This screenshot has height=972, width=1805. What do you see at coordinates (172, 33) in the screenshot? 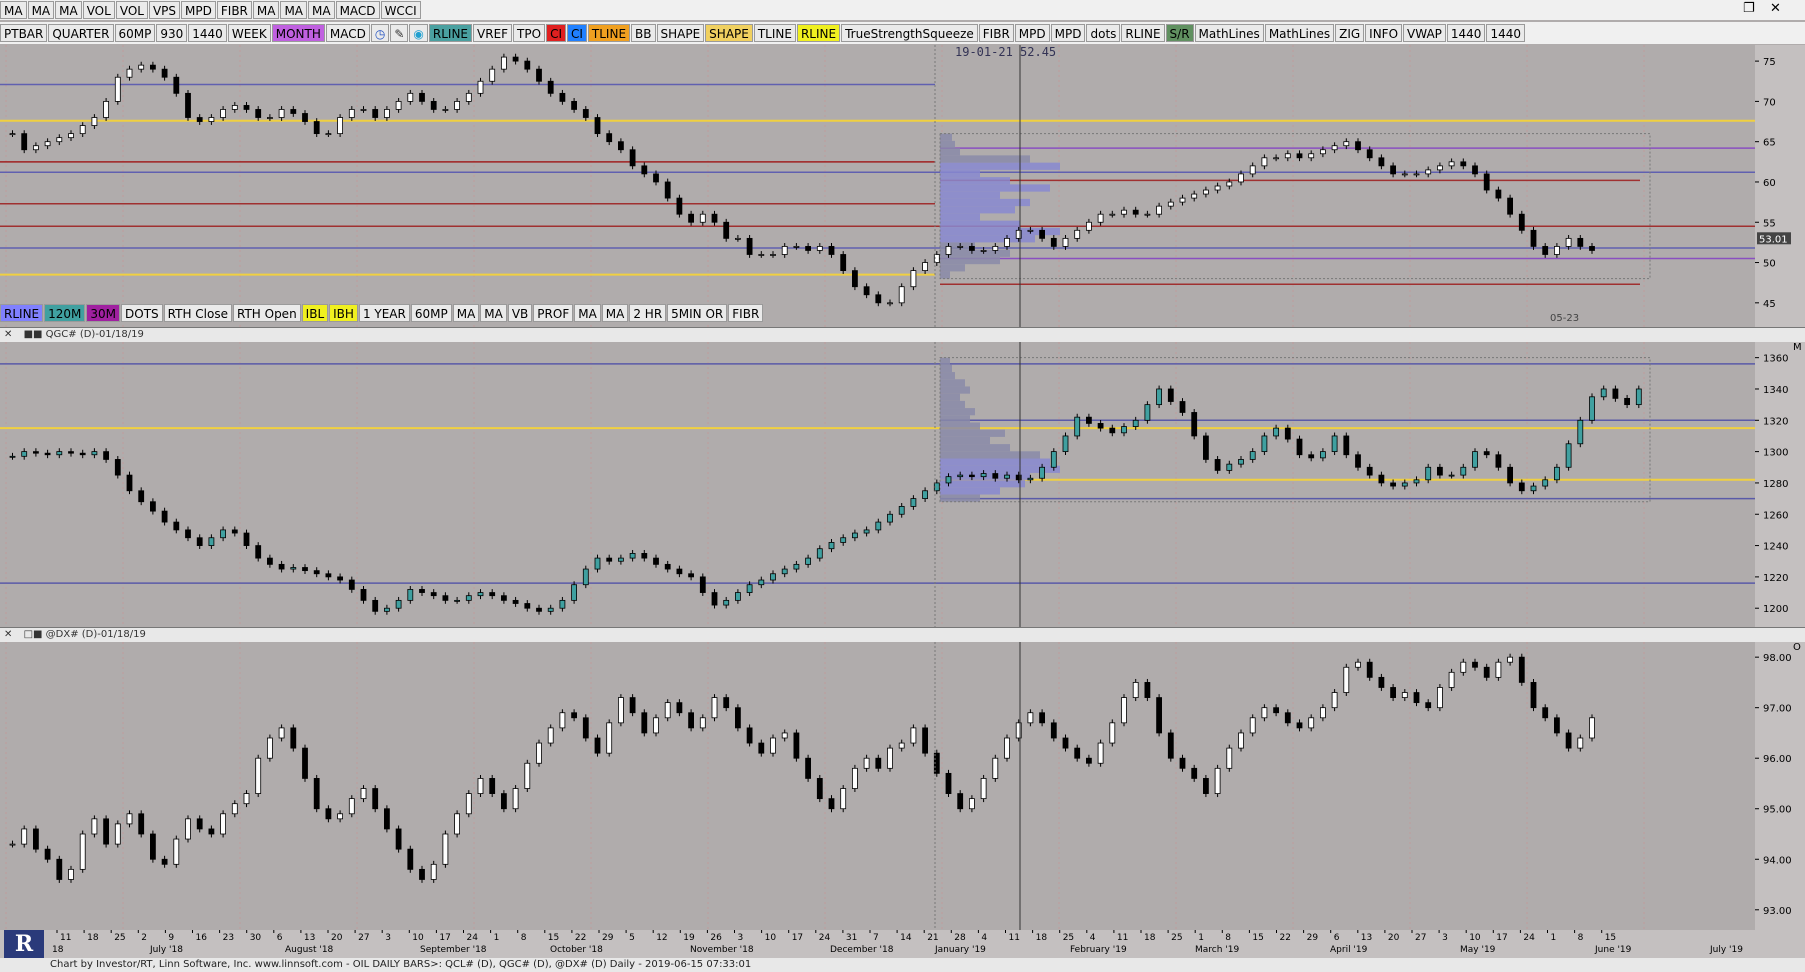
I see `toolbar-button-930: 930` at bounding box center [172, 33].